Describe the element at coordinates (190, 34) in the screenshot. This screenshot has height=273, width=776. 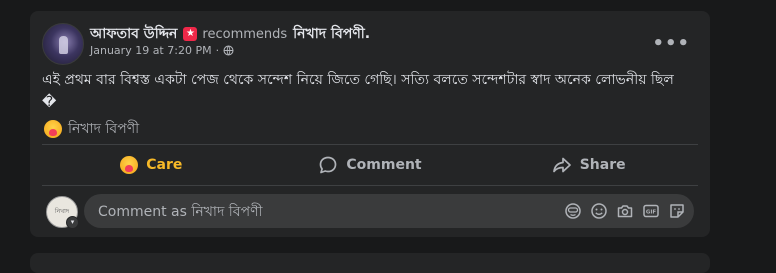
I see `star-badge-icon: ★` at that location.